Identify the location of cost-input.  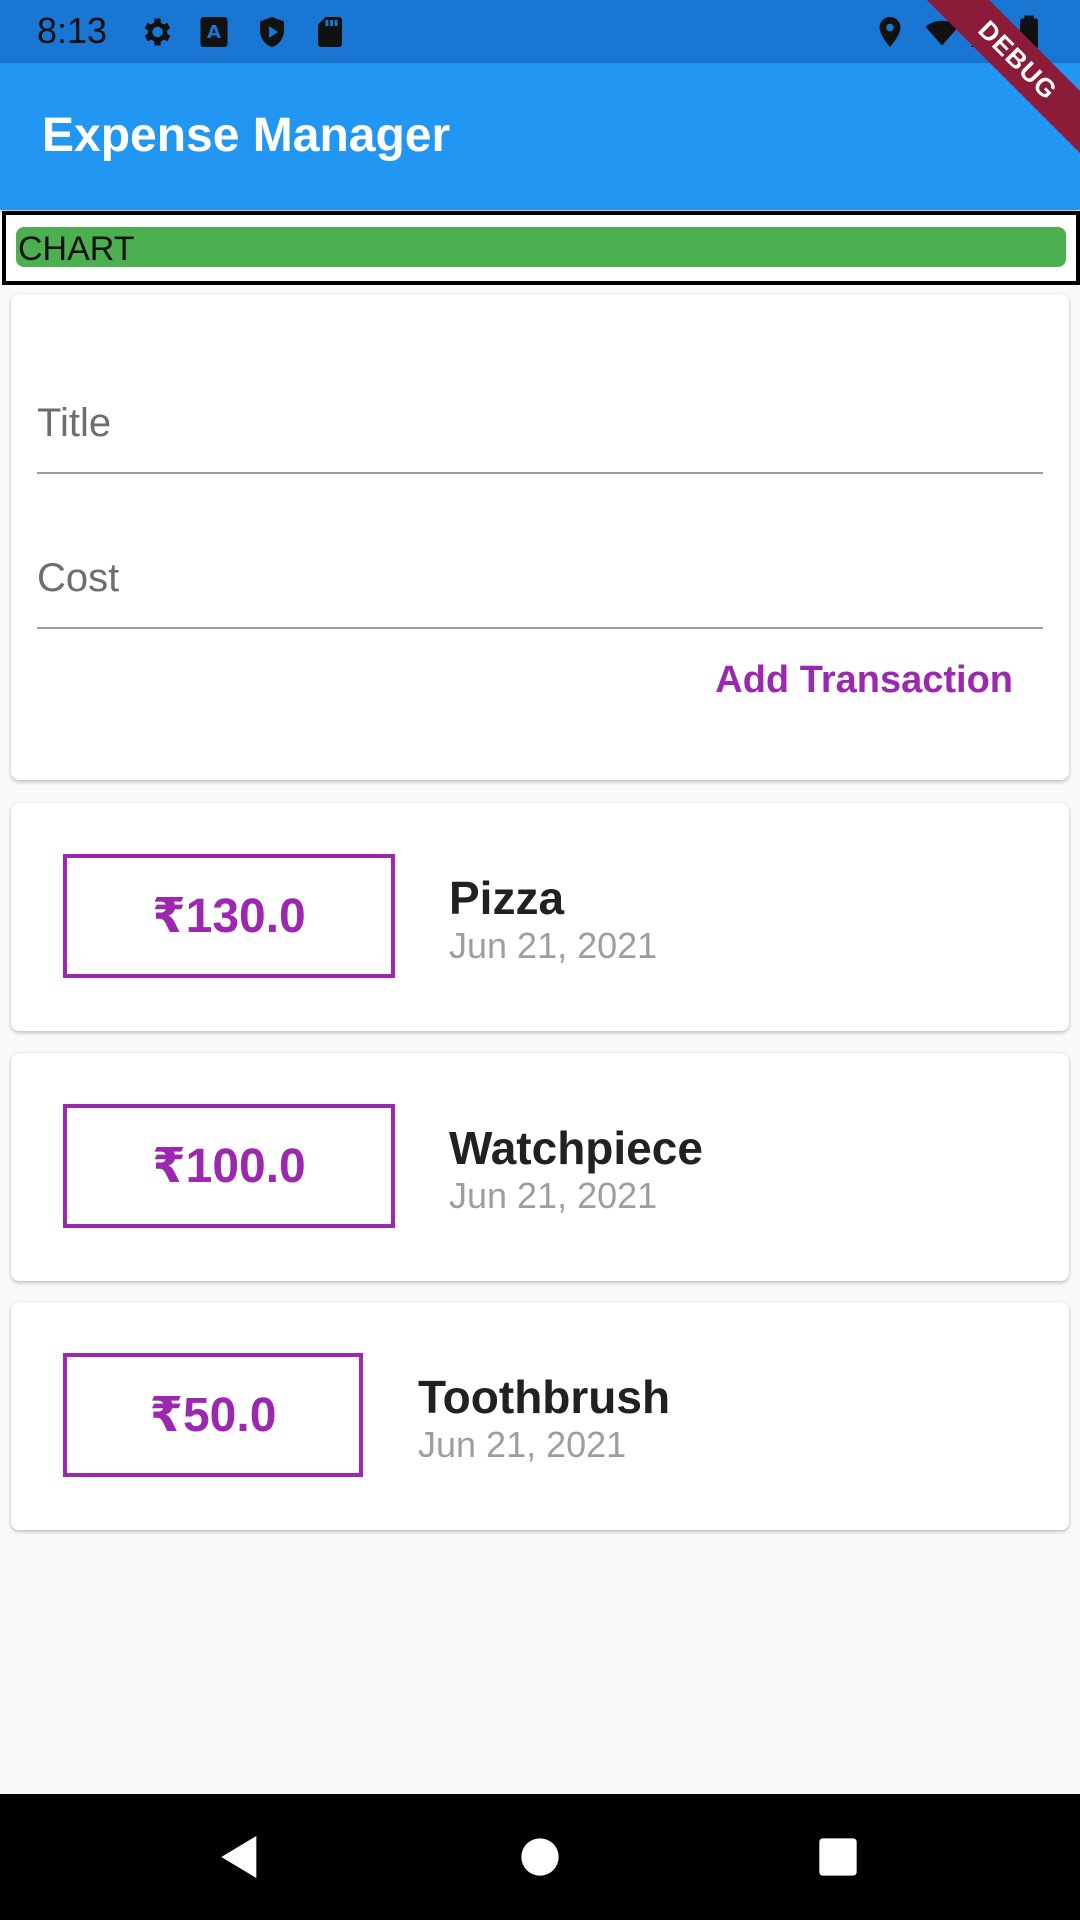
(540, 578).